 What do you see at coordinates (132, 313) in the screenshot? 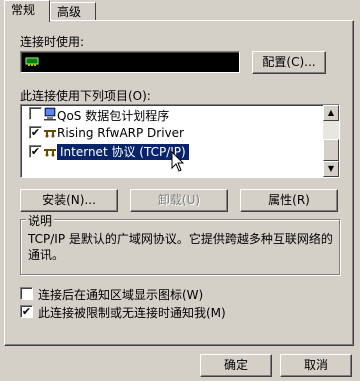
I see `notify-limited-label: 此连接被限制或无连接时通知我(M)` at bounding box center [132, 313].